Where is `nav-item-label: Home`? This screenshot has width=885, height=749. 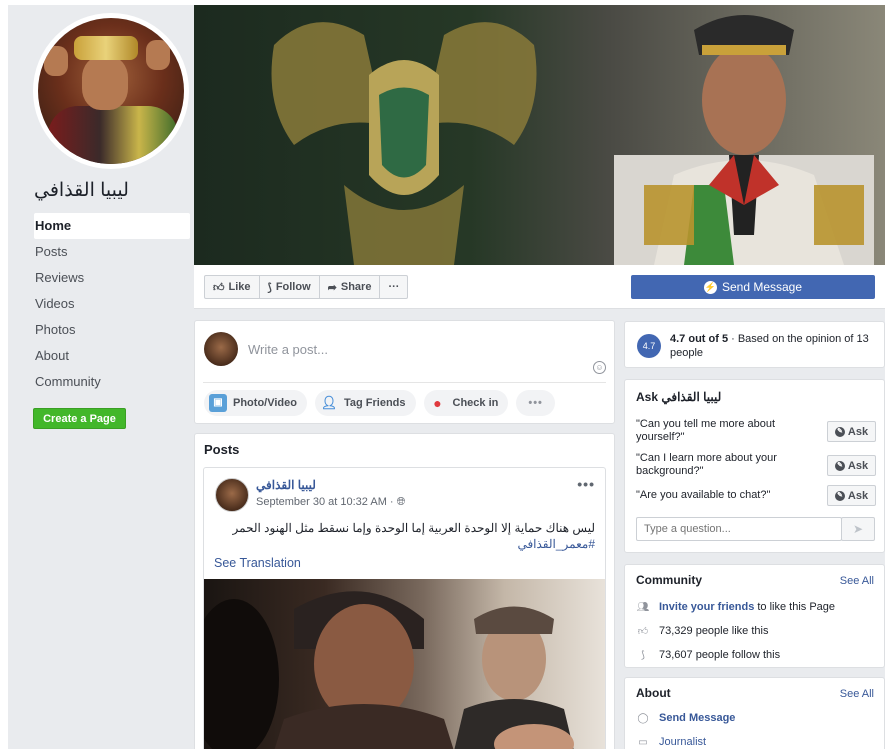
nav-item-label: Home is located at coordinates (53, 225).